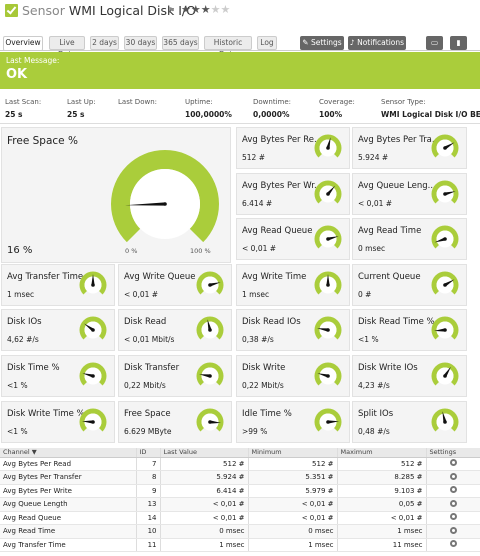 This screenshot has width=480, height=556. Describe the element at coordinates (204, 453) in the screenshot. I see `col-last-value: Last Value` at that location.